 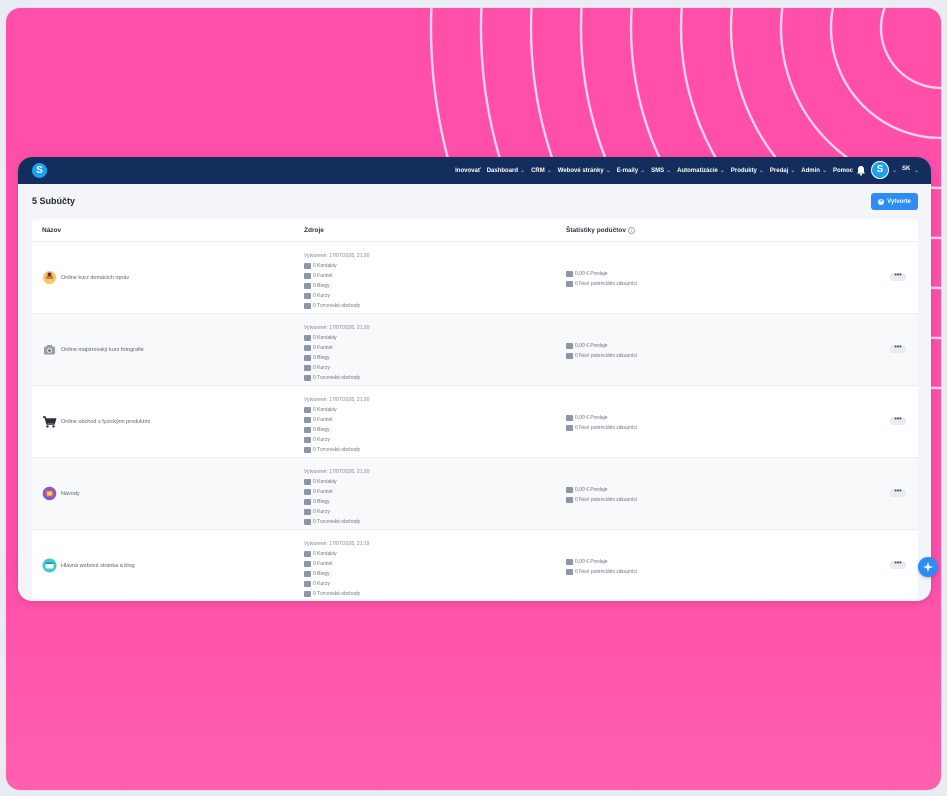 What do you see at coordinates (314, 230) in the screenshot?
I see `header-sources: Zdroje` at bounding box center [314, 230].